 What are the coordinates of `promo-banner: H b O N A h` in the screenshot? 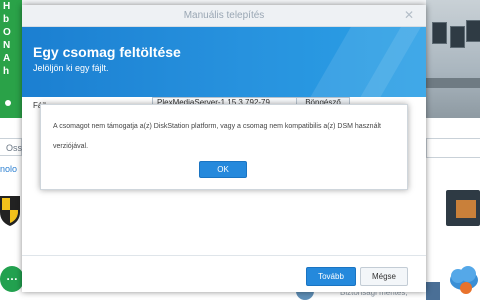 It's located at (11, 59).